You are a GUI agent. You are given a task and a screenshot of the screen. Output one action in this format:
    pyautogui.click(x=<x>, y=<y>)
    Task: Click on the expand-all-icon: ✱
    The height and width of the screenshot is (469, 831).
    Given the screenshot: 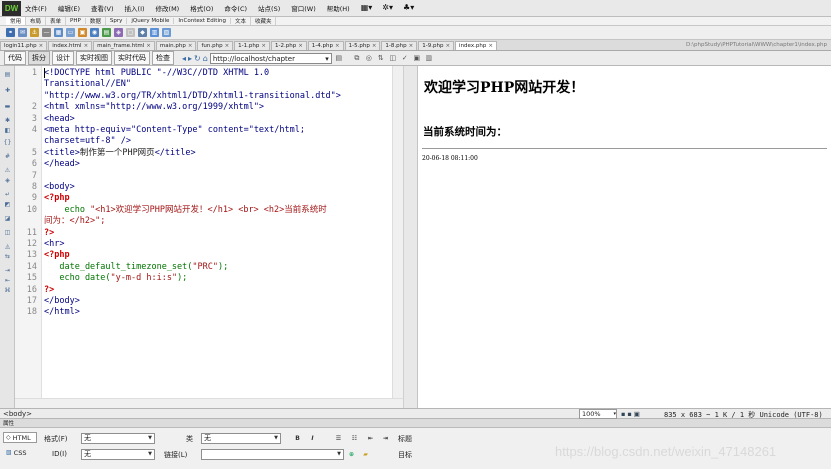 What is the action you would take?
    pyautogui.click(x=7, y=120)
    